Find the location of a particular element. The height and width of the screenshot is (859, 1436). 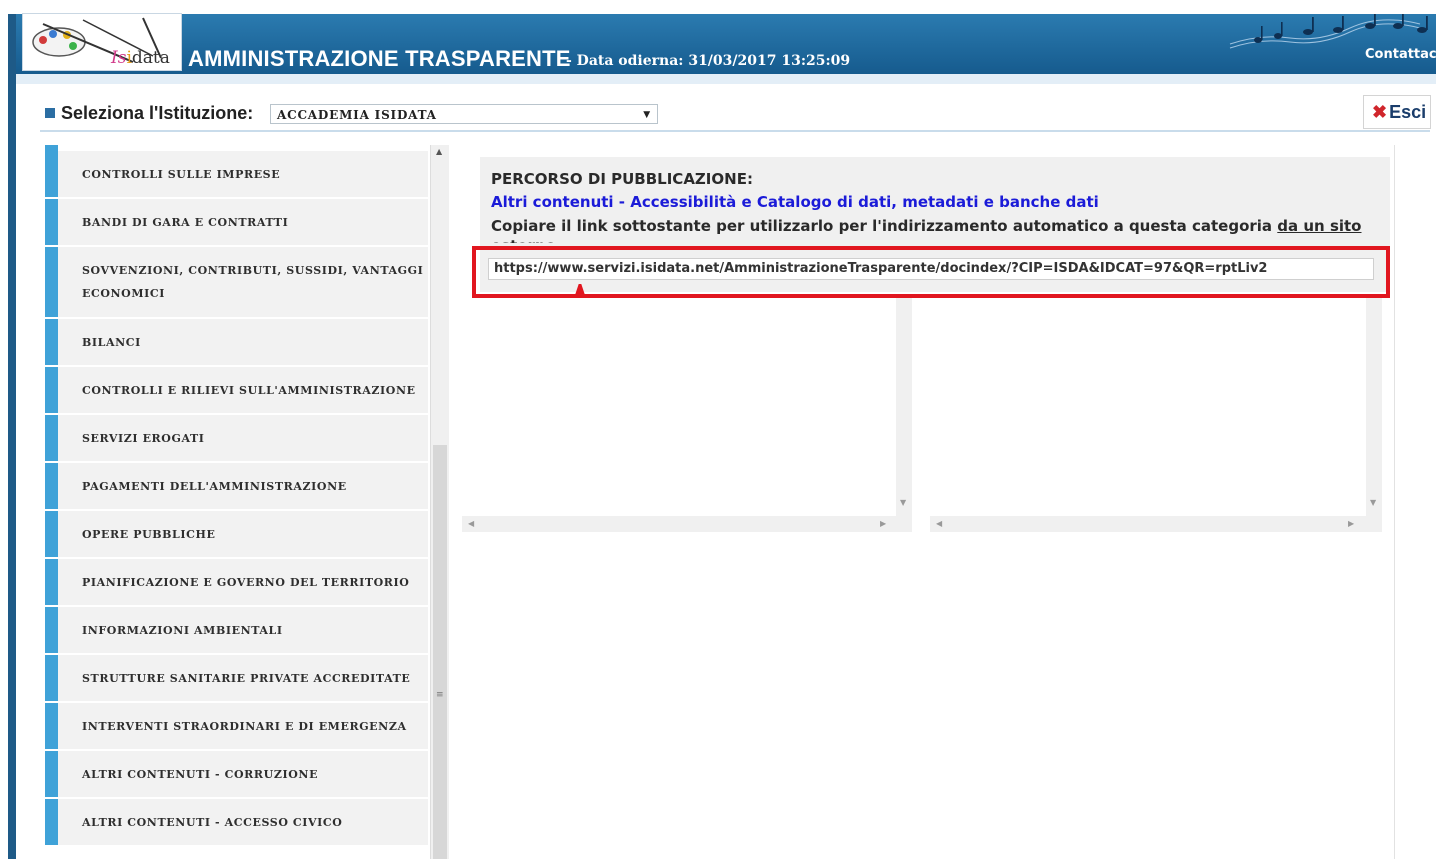

menu-item: CONTROLLI SULLE IMPRESE is located at coordinates (236, 174).